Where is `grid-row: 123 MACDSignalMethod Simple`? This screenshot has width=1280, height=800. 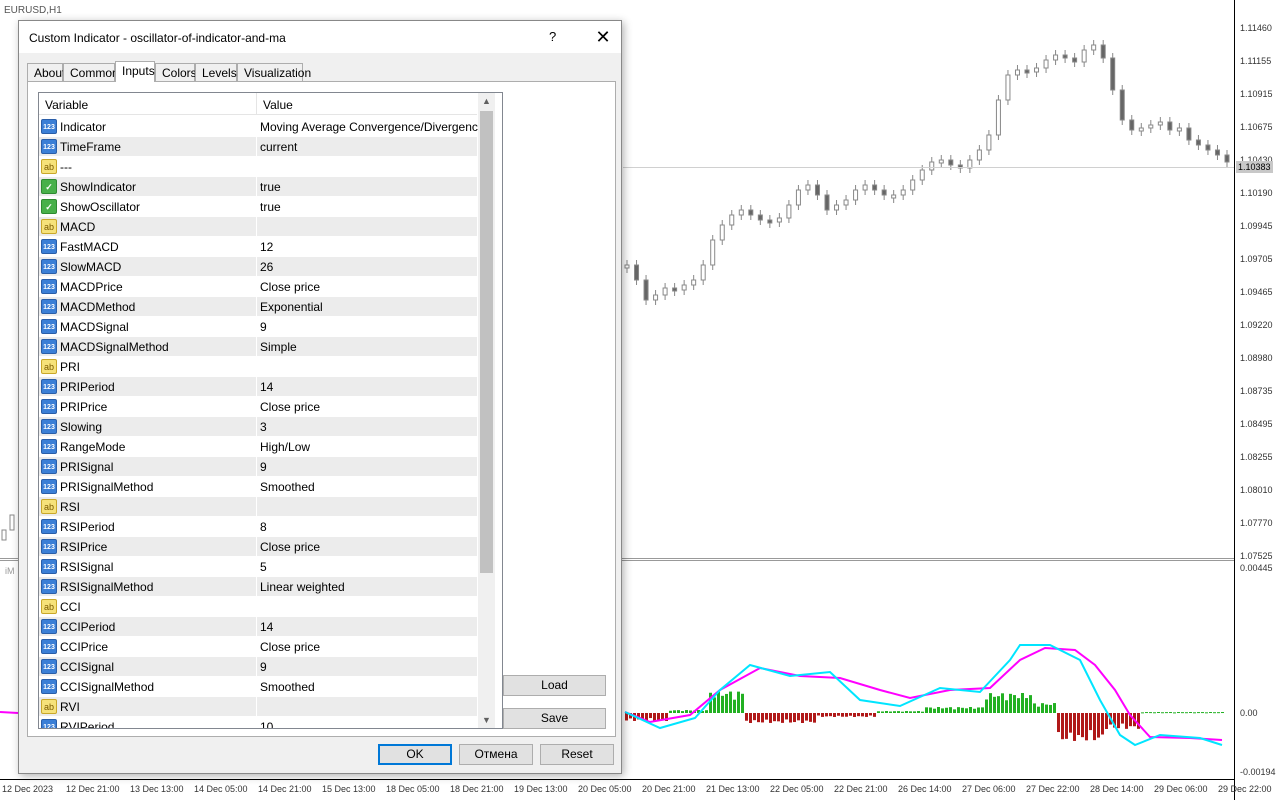
grid-row: 123 MACDSignalMethod Simple is located at coordinates (258, 347).